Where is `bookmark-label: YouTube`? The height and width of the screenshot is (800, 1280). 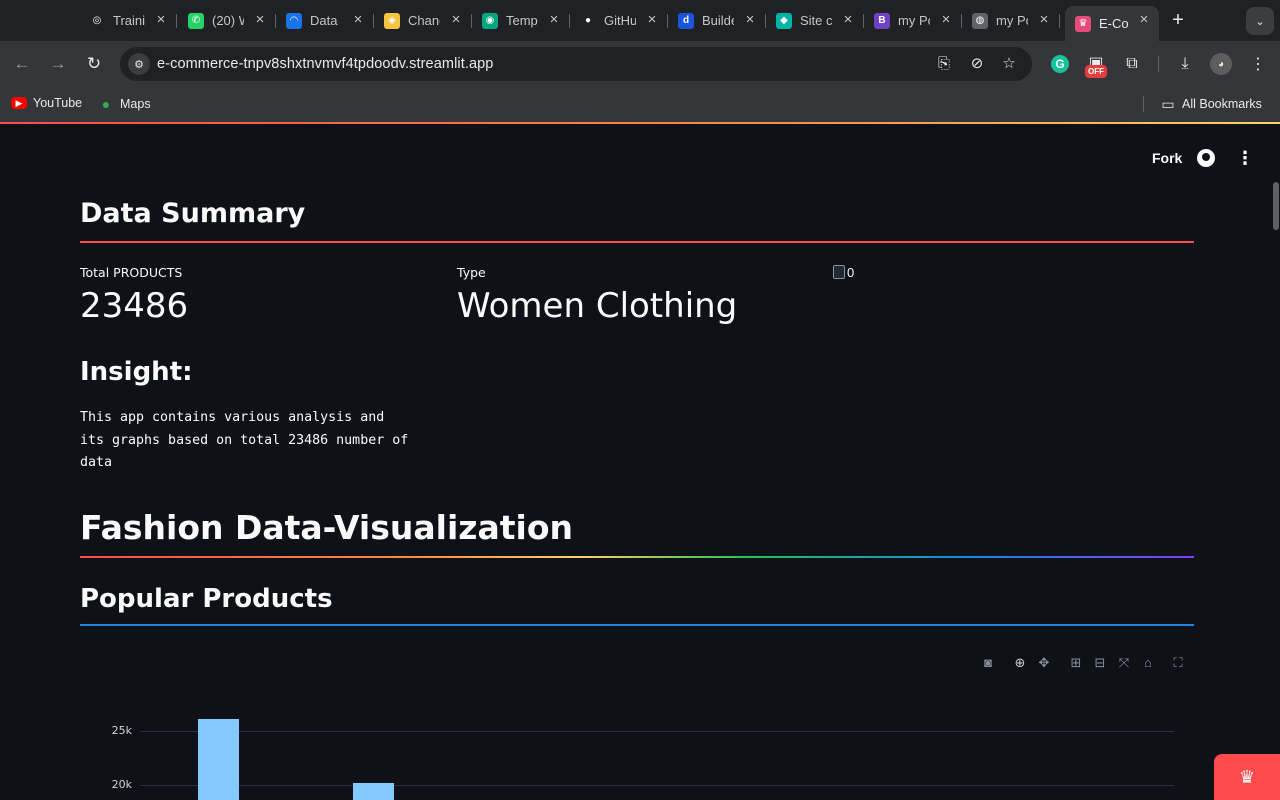
bookmark-label: YouTube is located at coordinates (58, 103).